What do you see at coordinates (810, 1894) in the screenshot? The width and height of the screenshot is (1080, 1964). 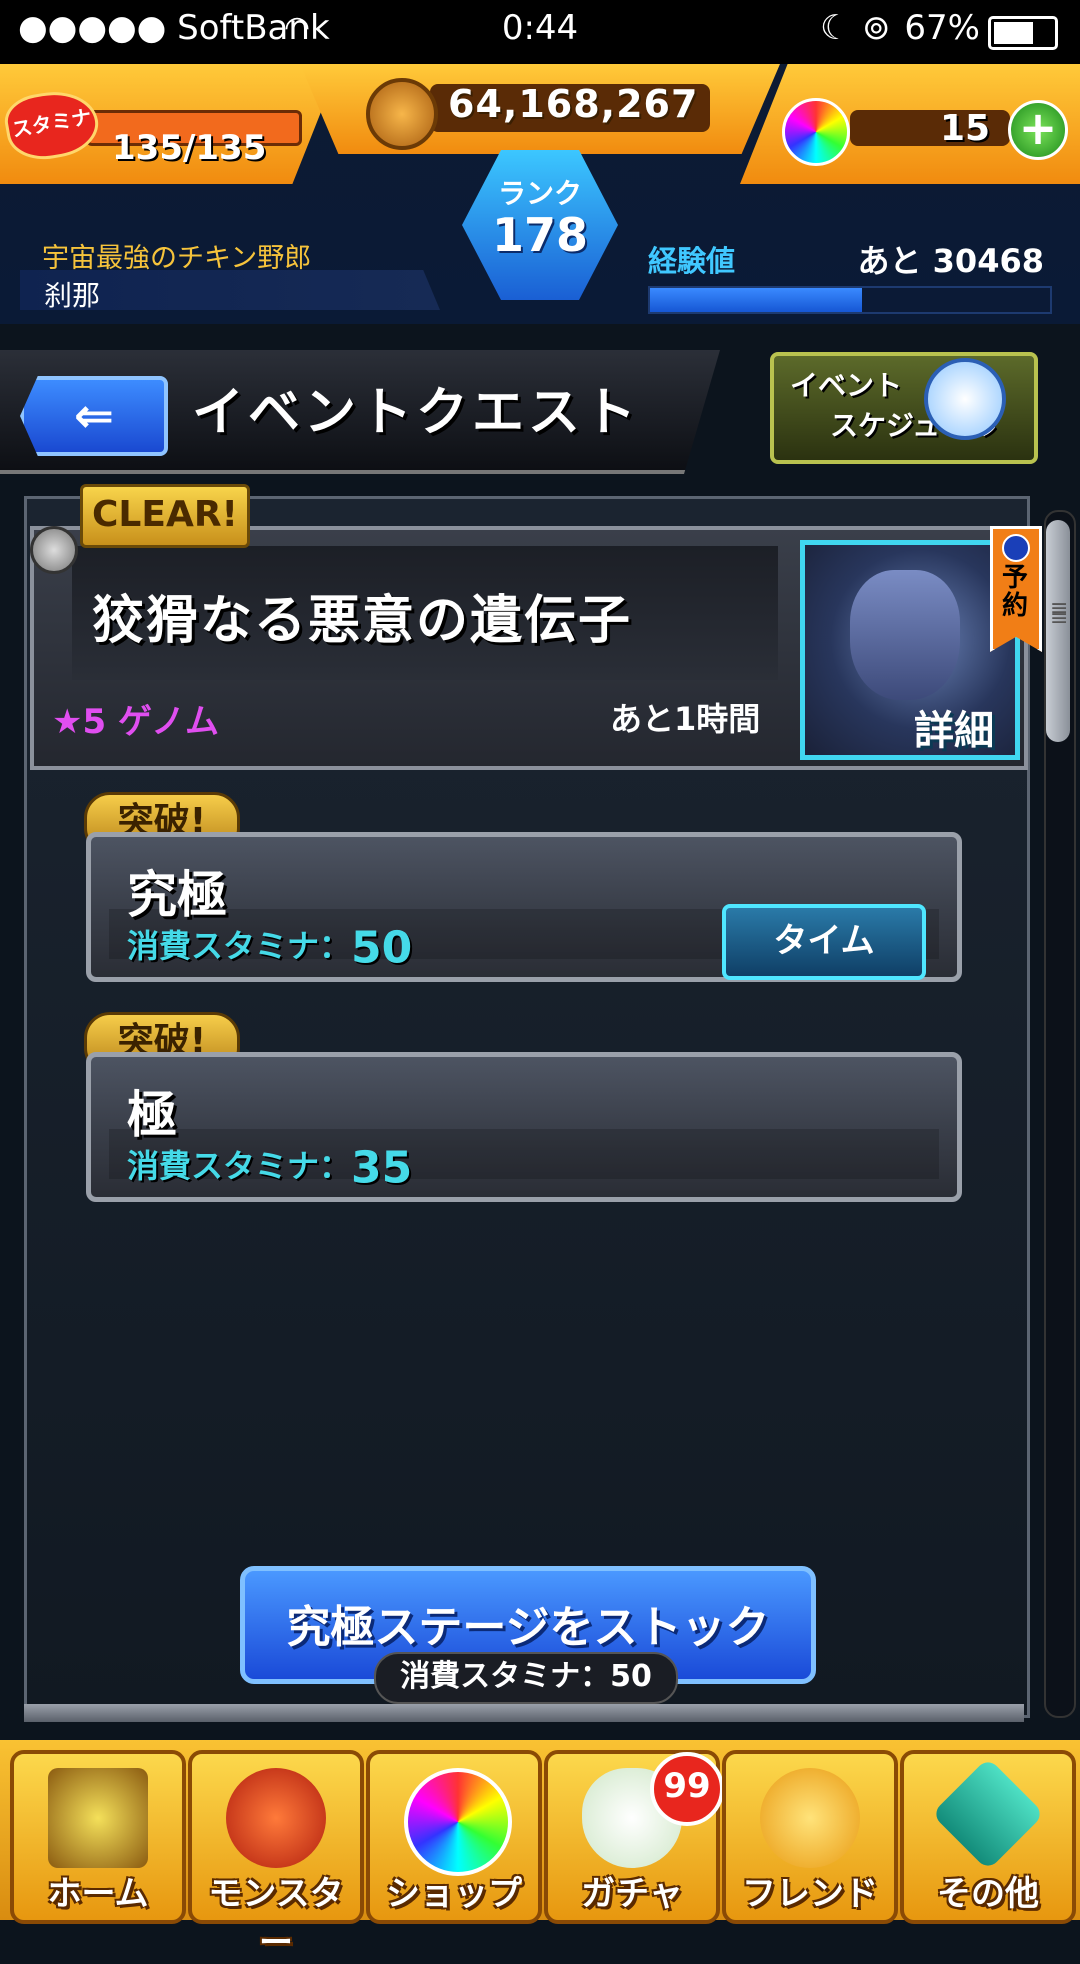 I see `tab-label: フレンド` at bounding box center [810, 1894].